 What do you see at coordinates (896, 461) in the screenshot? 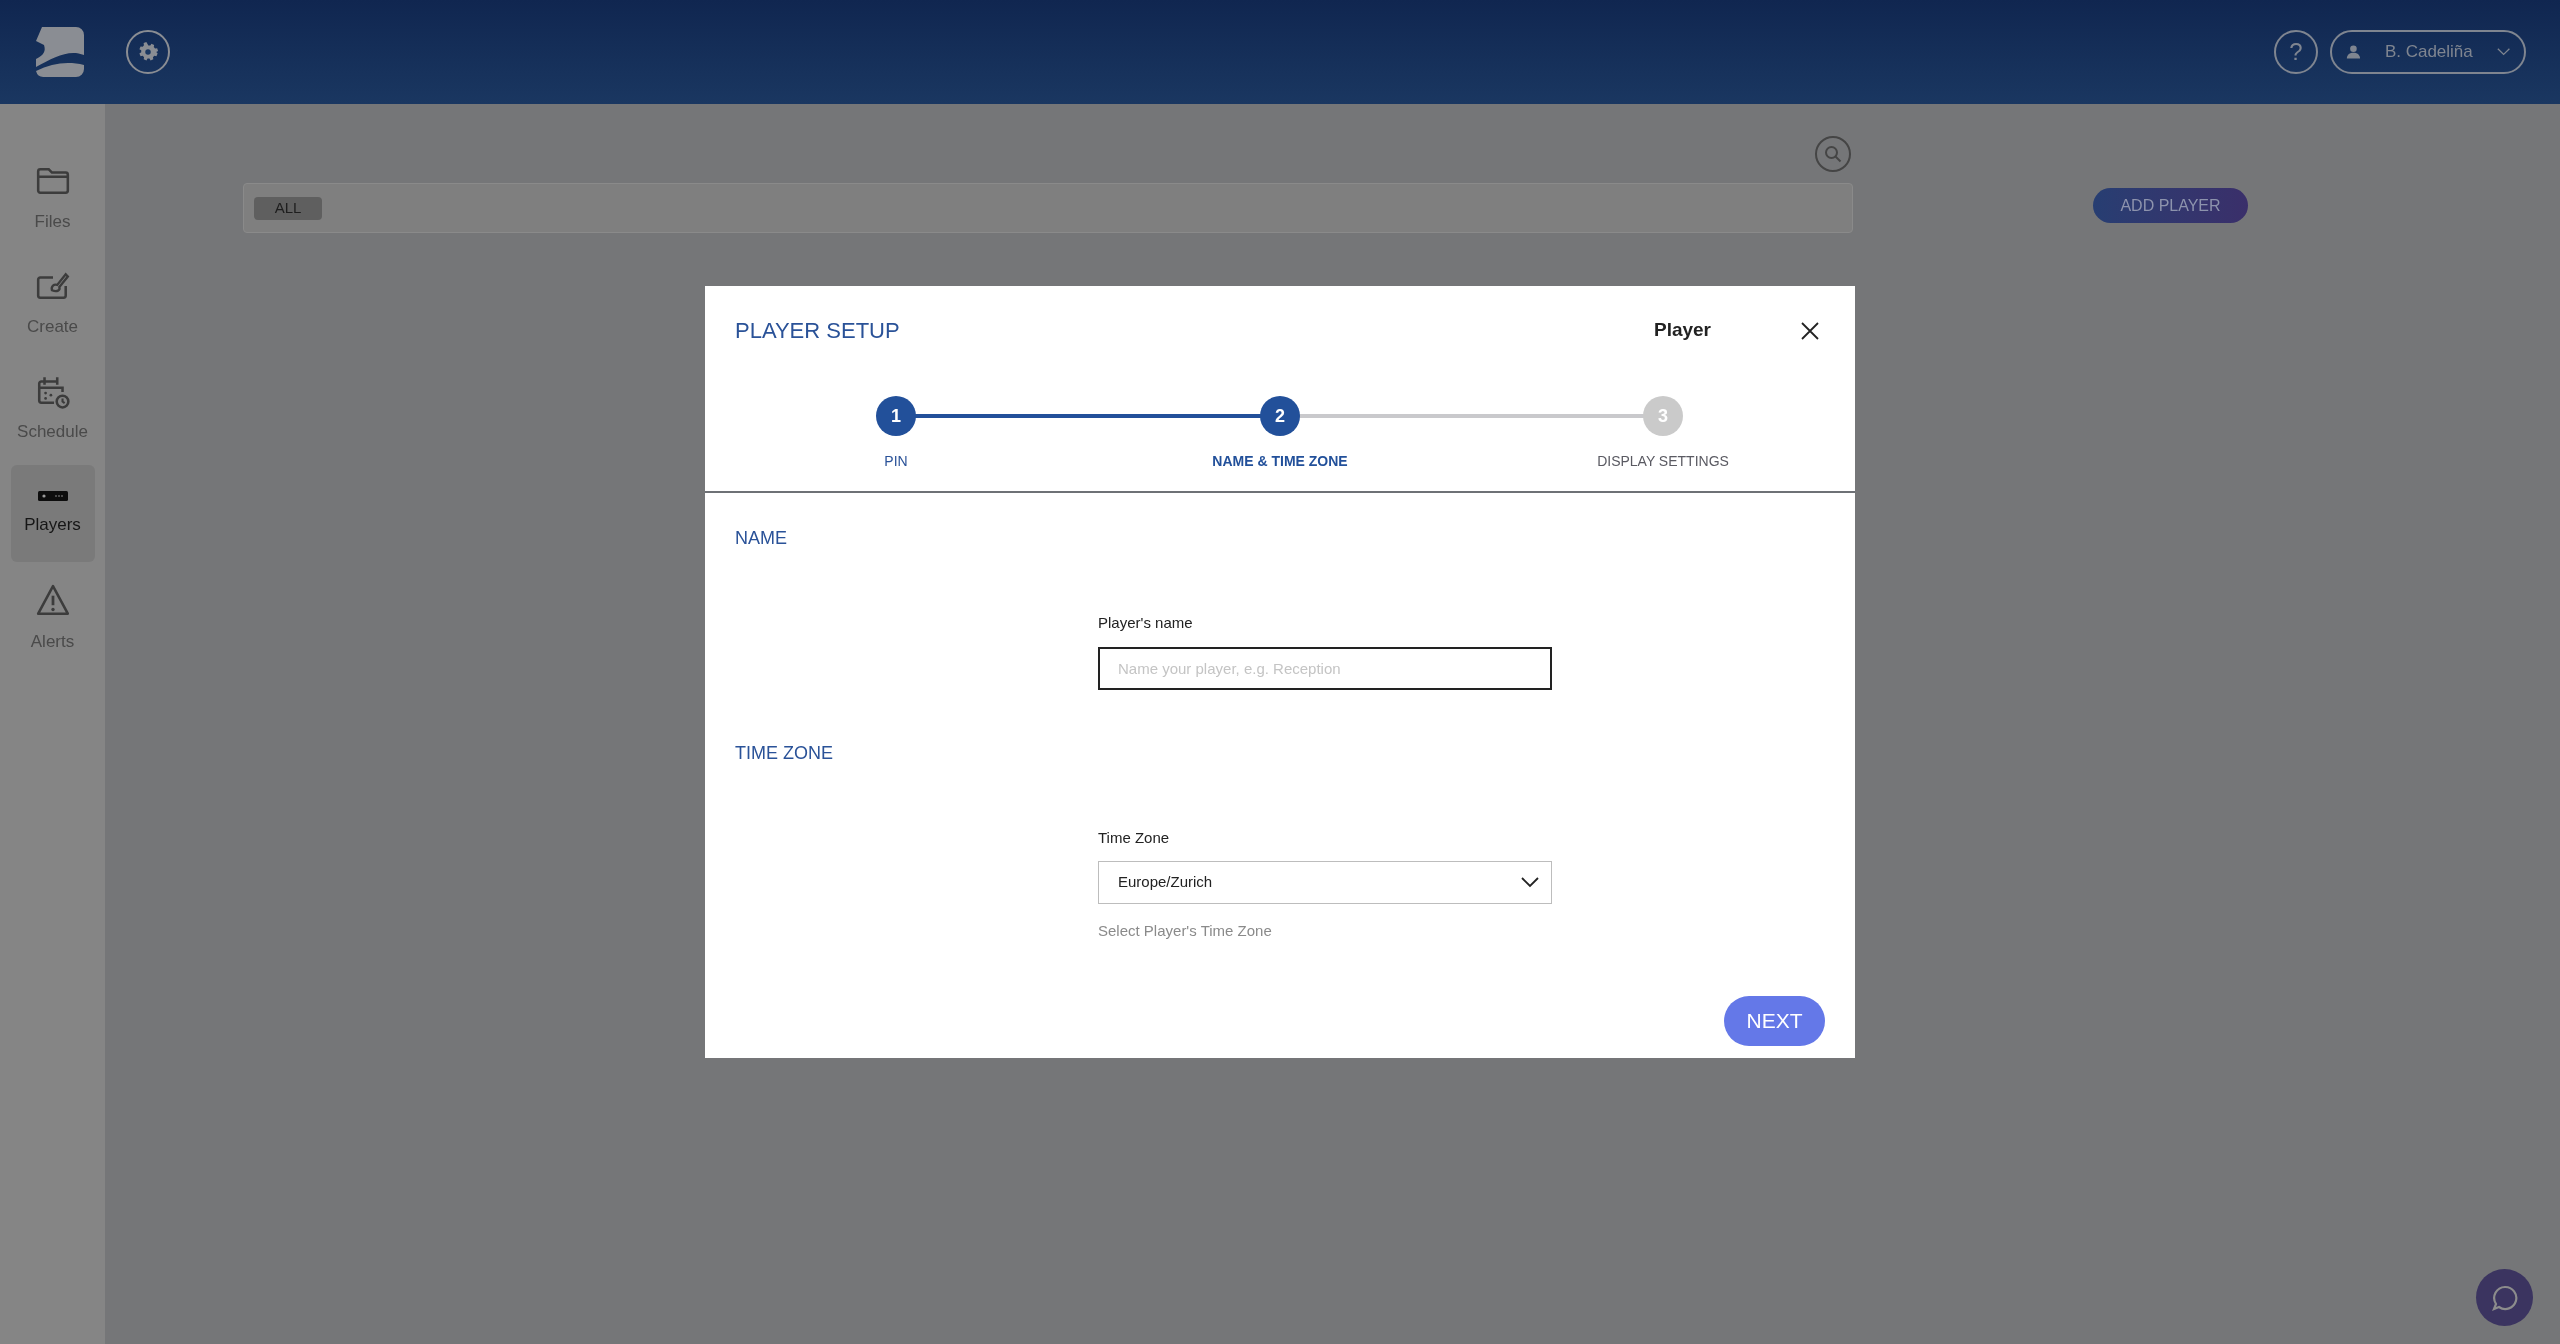
I see `step-label: PIN` at bounding box center [896, 461].